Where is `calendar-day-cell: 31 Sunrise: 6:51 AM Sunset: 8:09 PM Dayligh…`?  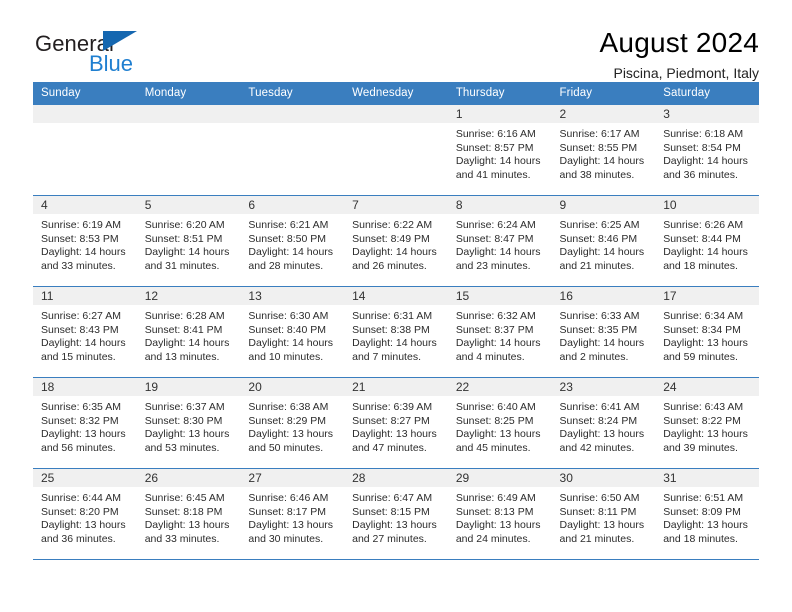 calendar-day-cell: 31 Sunrise: 6:51 AM Sunset: 8:09 PM Dayligh… is located at coordinates (707, 513).